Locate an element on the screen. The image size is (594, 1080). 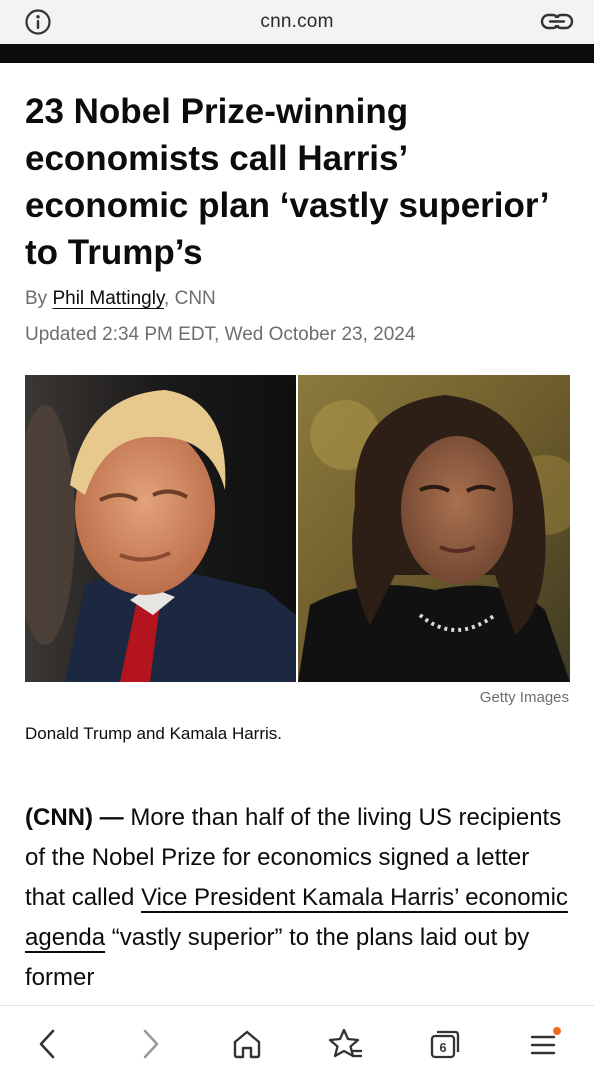
dateline: (CNN) — is located at coordinates (74, 817).